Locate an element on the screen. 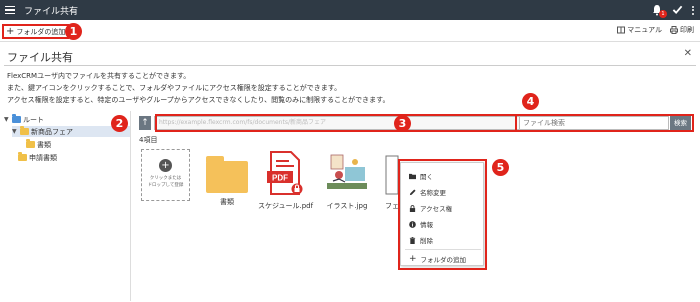 The image size is (700, 302). close-icon: ✕ is located at coordinates (688, 53).